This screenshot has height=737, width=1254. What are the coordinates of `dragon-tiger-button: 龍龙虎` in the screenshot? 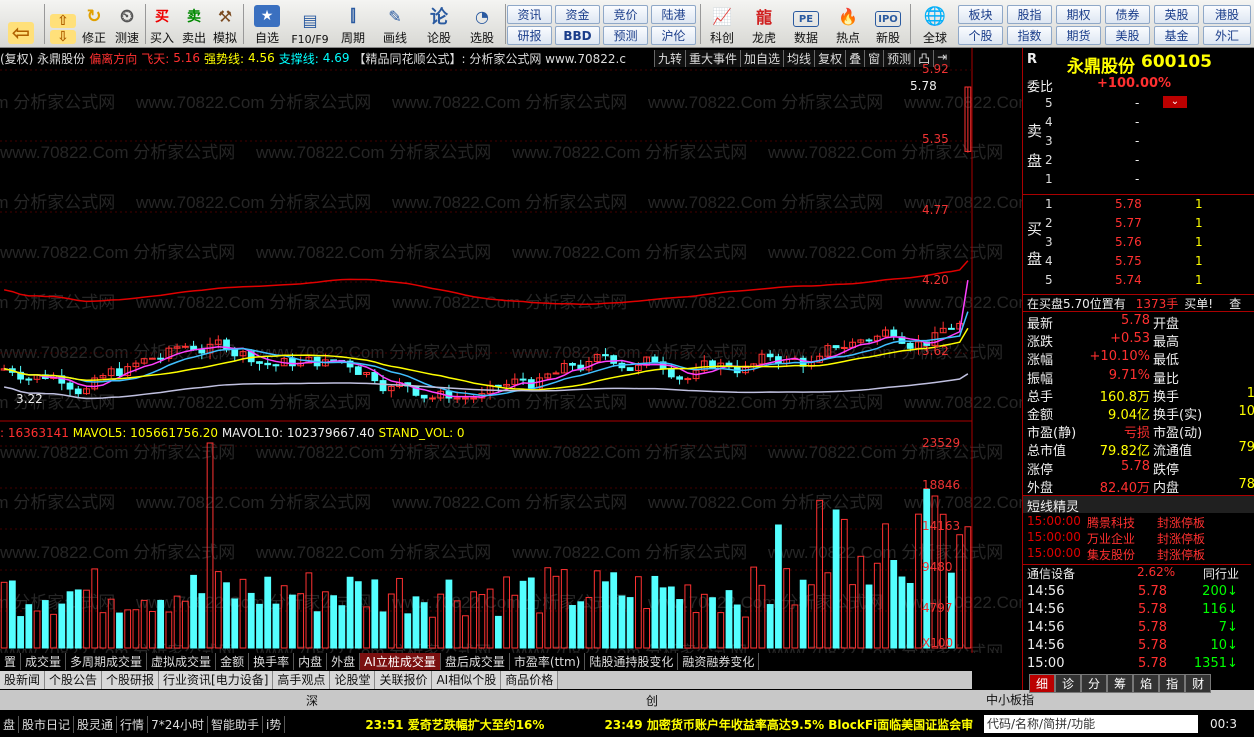 It's located at (764, 24).